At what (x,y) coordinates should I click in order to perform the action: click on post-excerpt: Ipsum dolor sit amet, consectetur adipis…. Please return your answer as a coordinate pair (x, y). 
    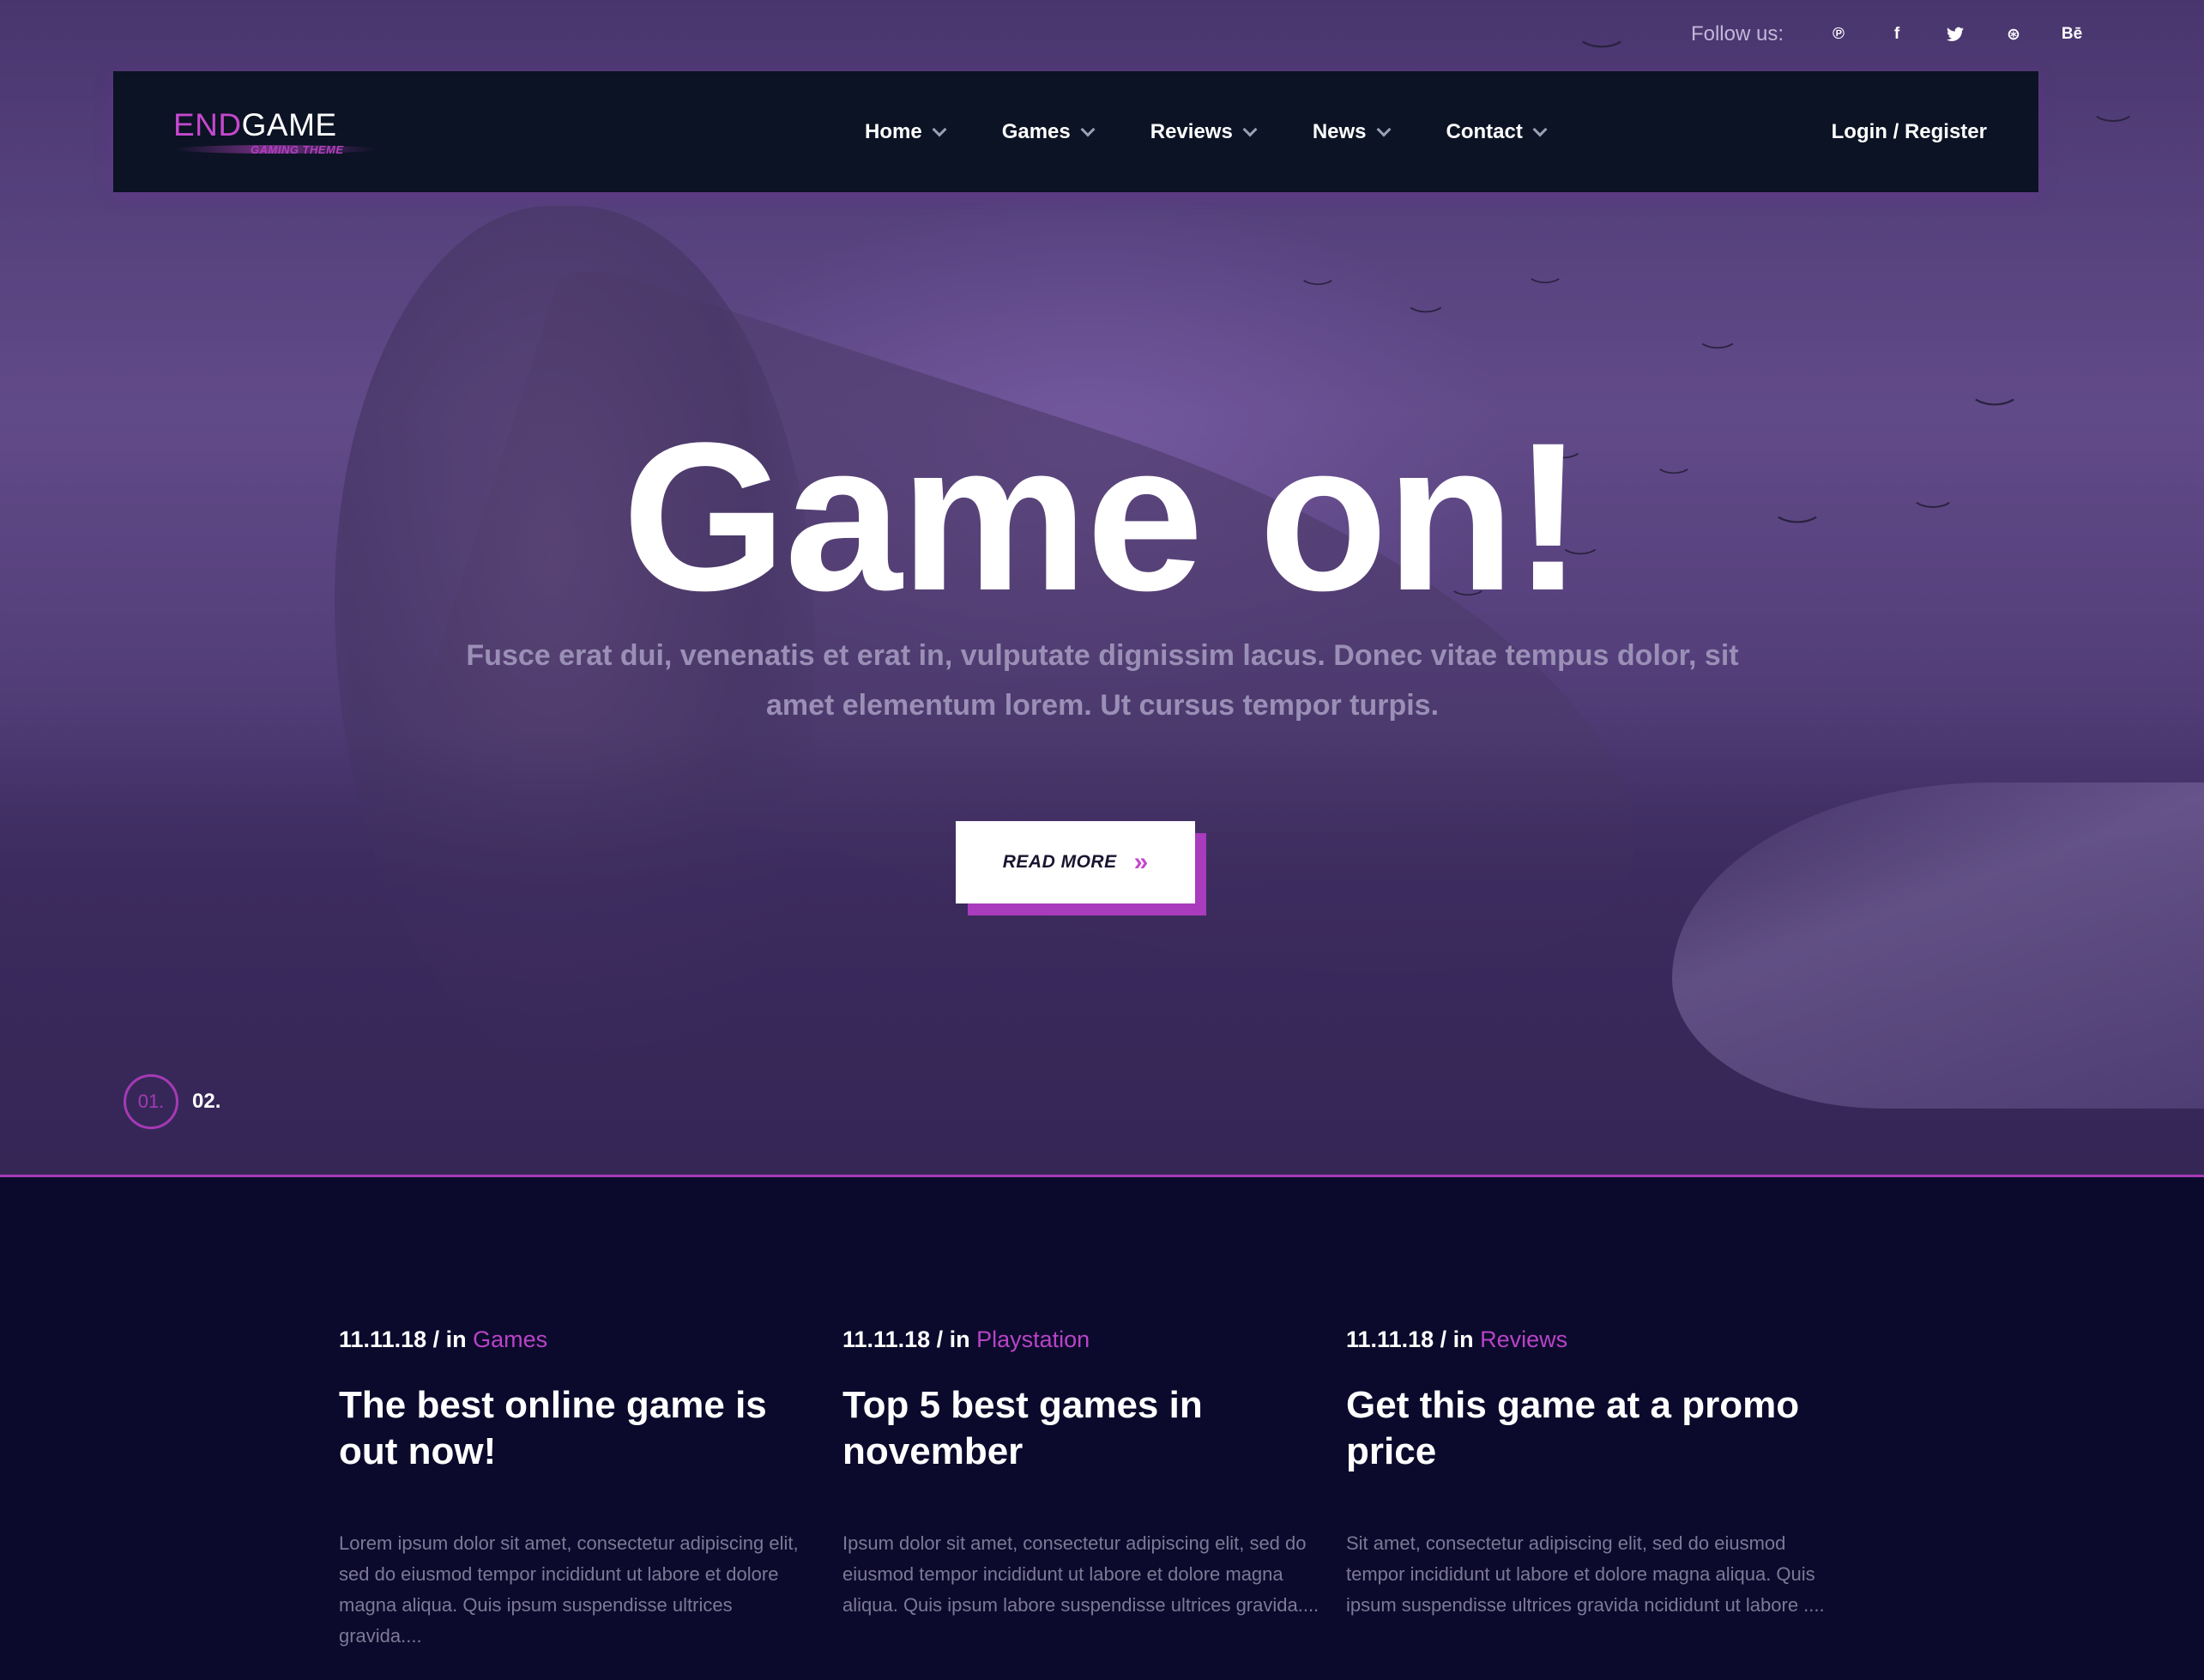
    Looking at the image, I should click on (1081, 1574).